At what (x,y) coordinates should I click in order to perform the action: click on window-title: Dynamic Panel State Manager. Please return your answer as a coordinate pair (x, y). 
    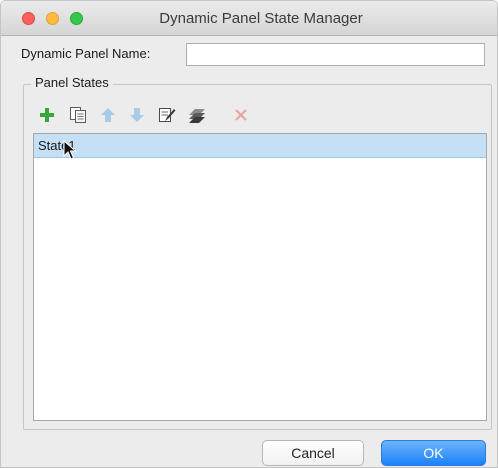
    Looking at the image, I should click on (261, 18).